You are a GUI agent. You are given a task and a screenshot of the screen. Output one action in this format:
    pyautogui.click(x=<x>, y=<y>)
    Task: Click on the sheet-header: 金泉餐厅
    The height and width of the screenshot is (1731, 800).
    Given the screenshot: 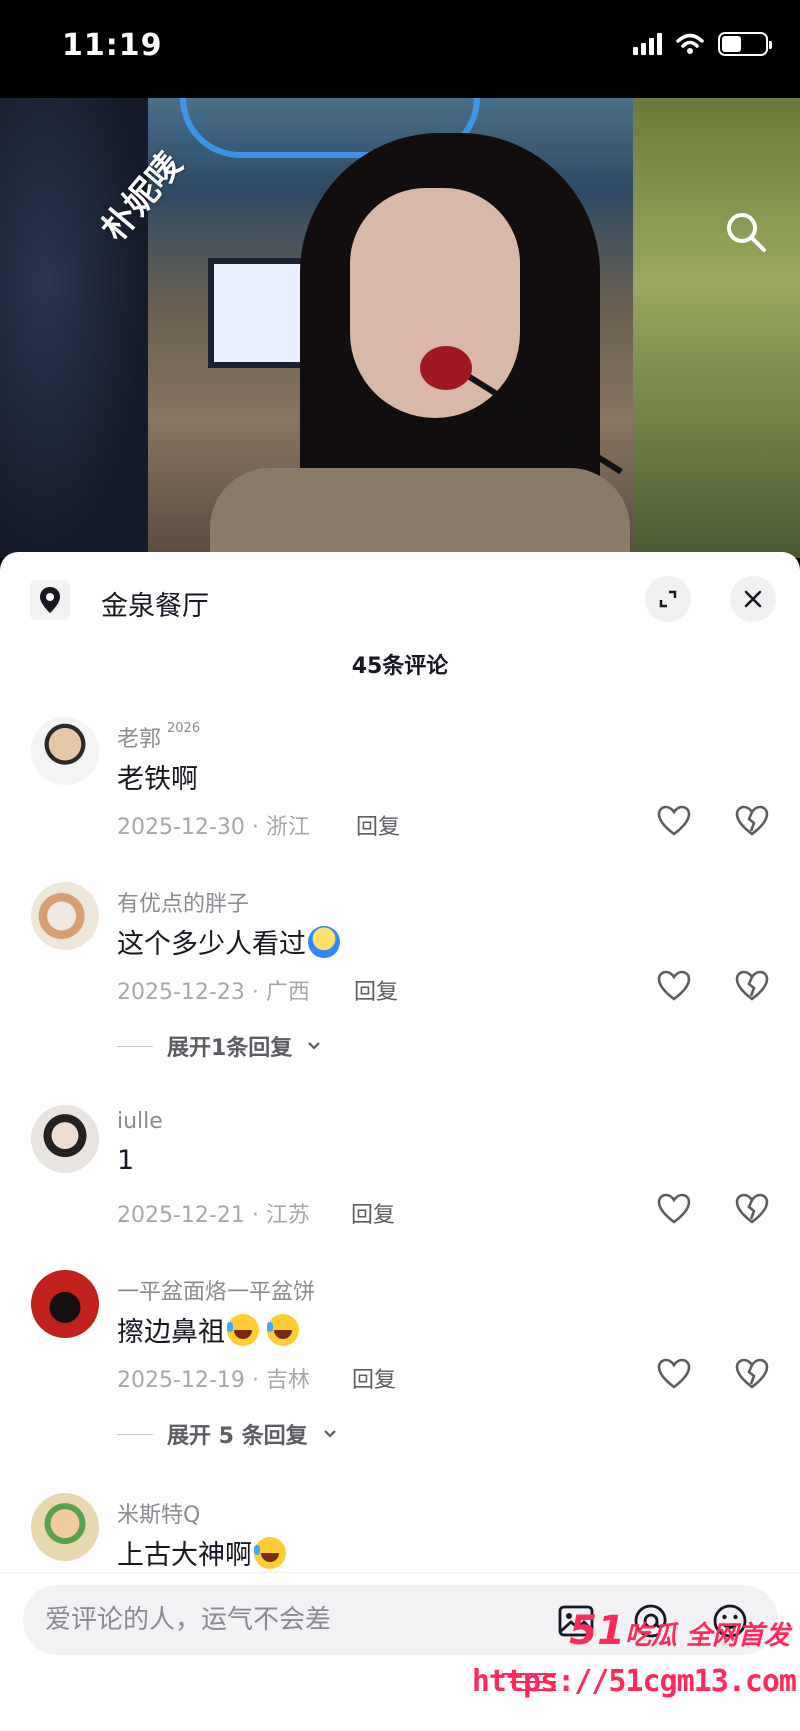 What is the action you would take?
    pyautogui.click(x=400, y=600)
    